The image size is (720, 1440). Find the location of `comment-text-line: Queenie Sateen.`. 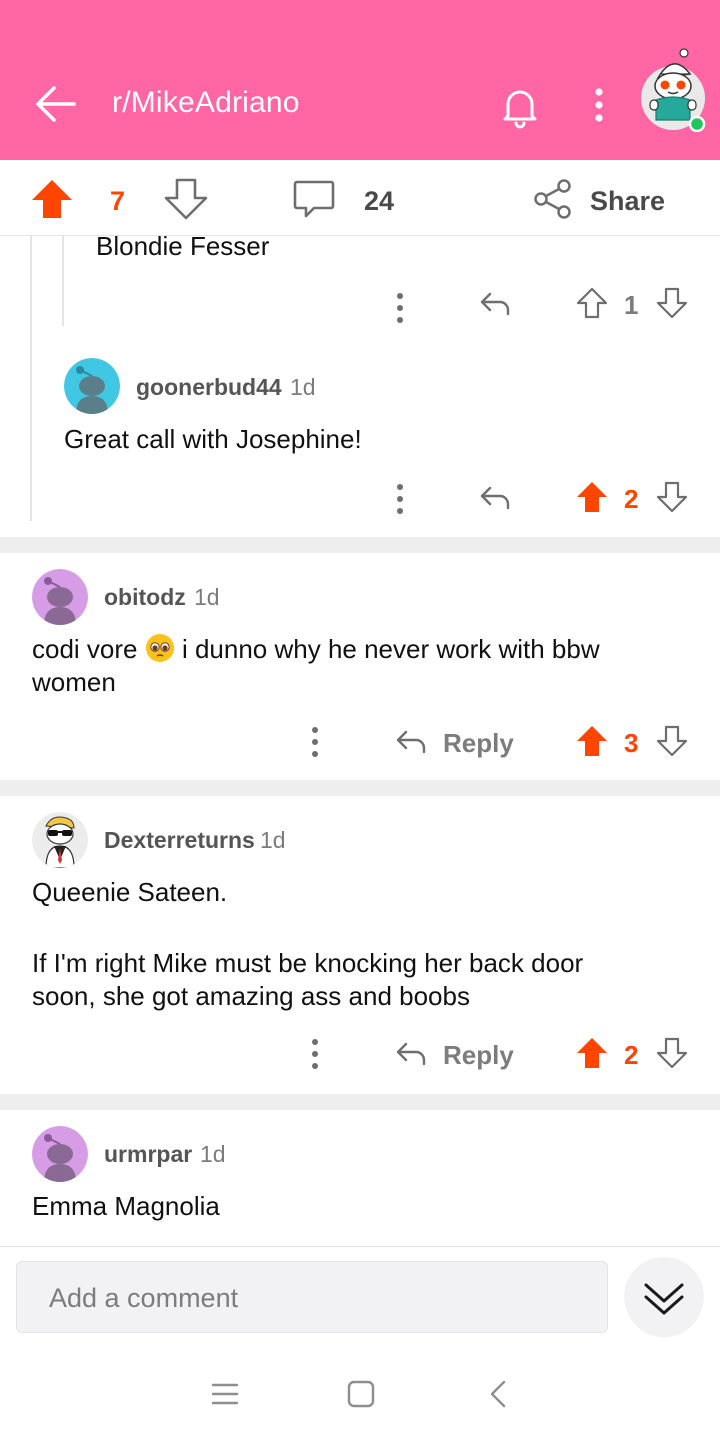

comment-text-line: Queenie Sateen. is located at coordinates (130, 892).